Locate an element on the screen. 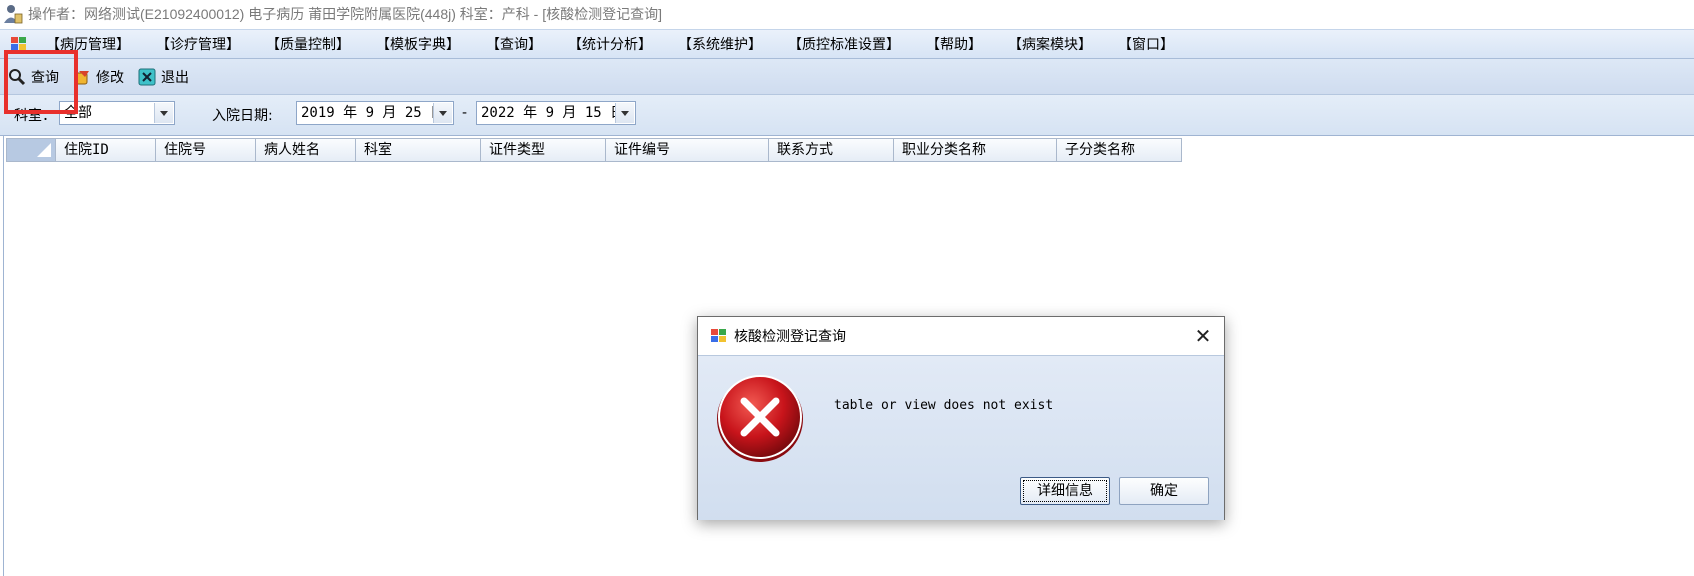 The width and height of the screenshot is (1694, 576). column-header: 联系方式 is located at coordinates (831, 150).